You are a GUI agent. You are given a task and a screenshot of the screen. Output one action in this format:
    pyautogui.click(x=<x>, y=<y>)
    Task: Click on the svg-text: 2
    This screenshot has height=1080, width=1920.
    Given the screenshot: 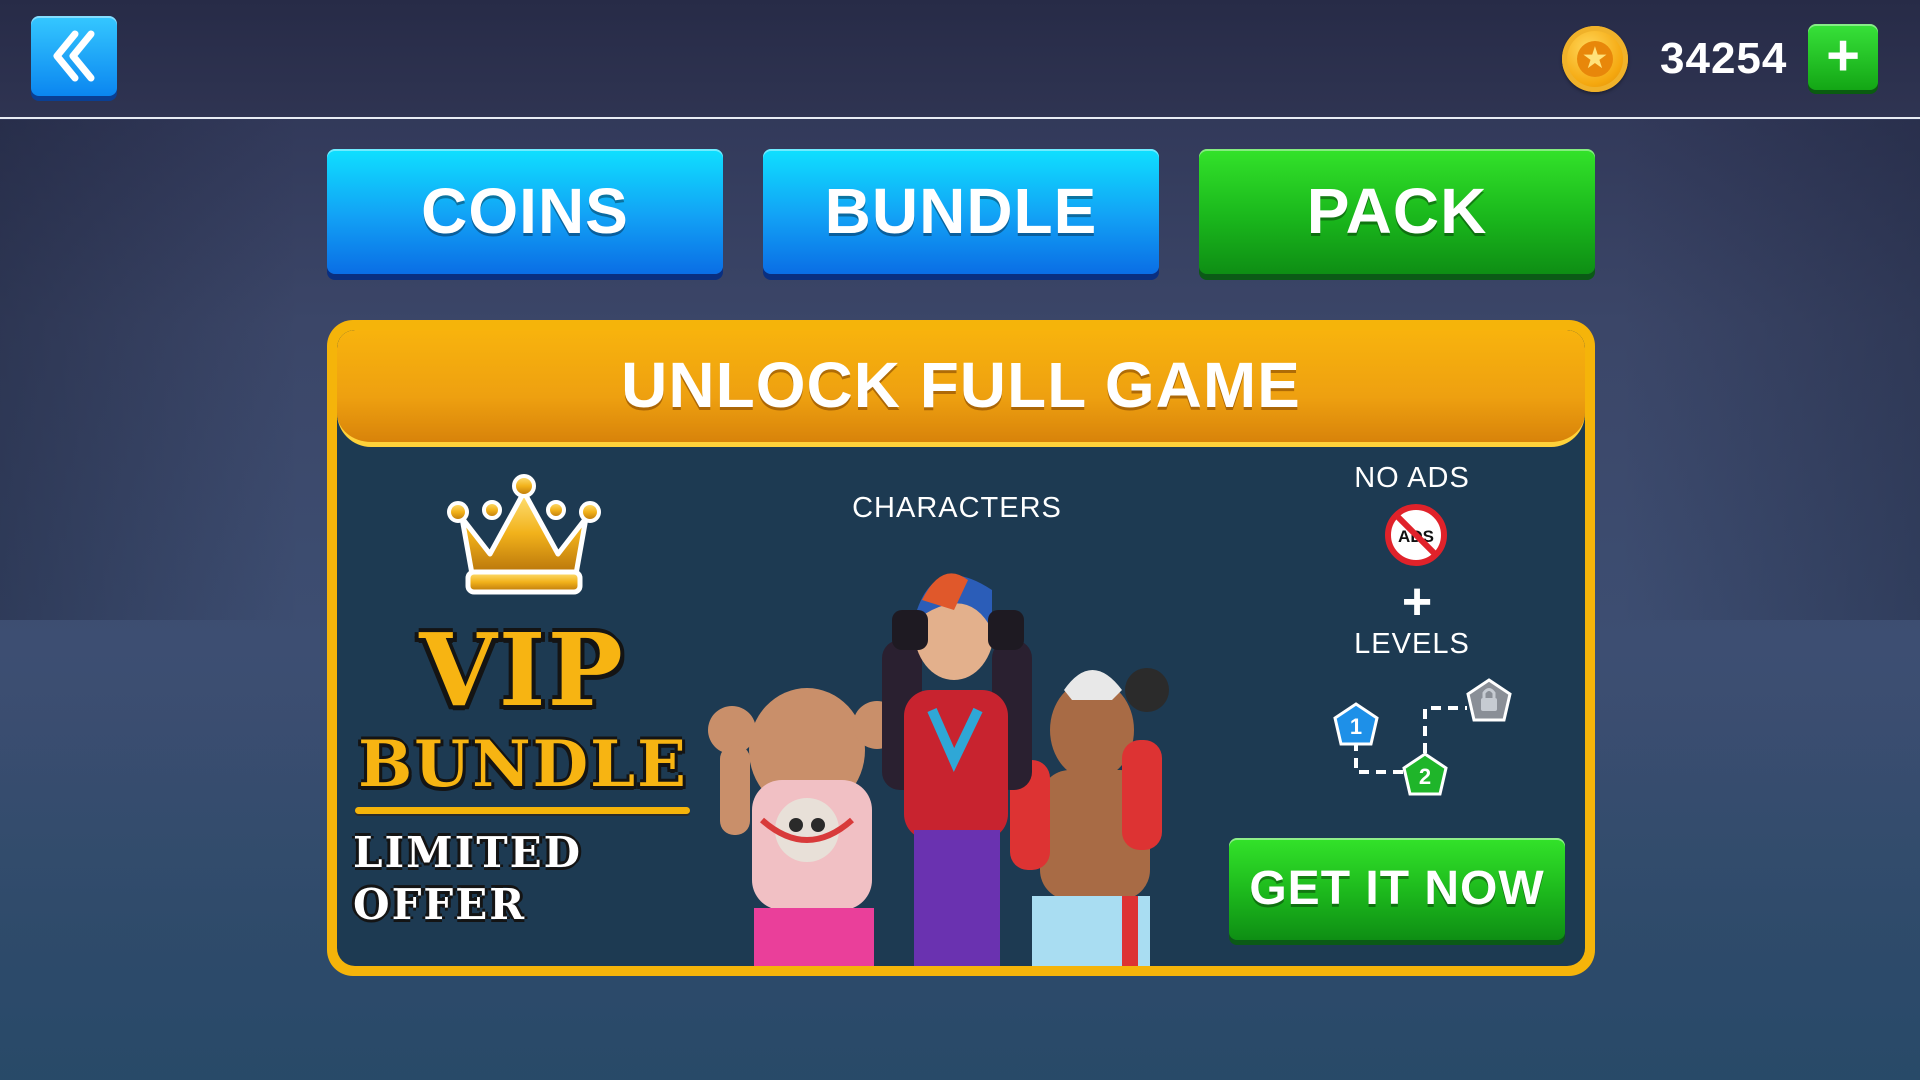 What is the action you would take?
    pyautogui.click(x=1425, y=776)
    